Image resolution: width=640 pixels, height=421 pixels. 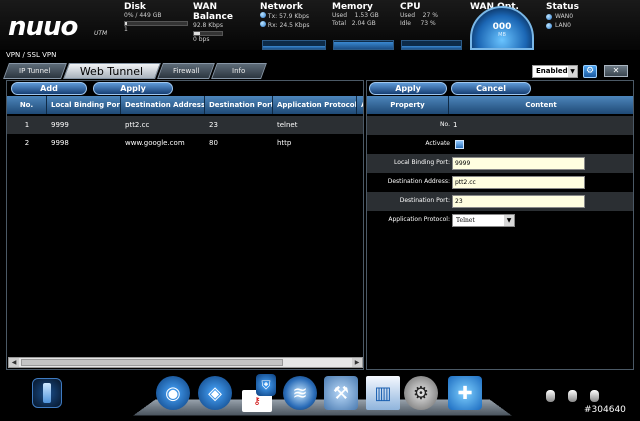 What do you see at coordinates (152, 362) in the screenshot?
I see `scroll-thumb` at bounding box center [152, 362].